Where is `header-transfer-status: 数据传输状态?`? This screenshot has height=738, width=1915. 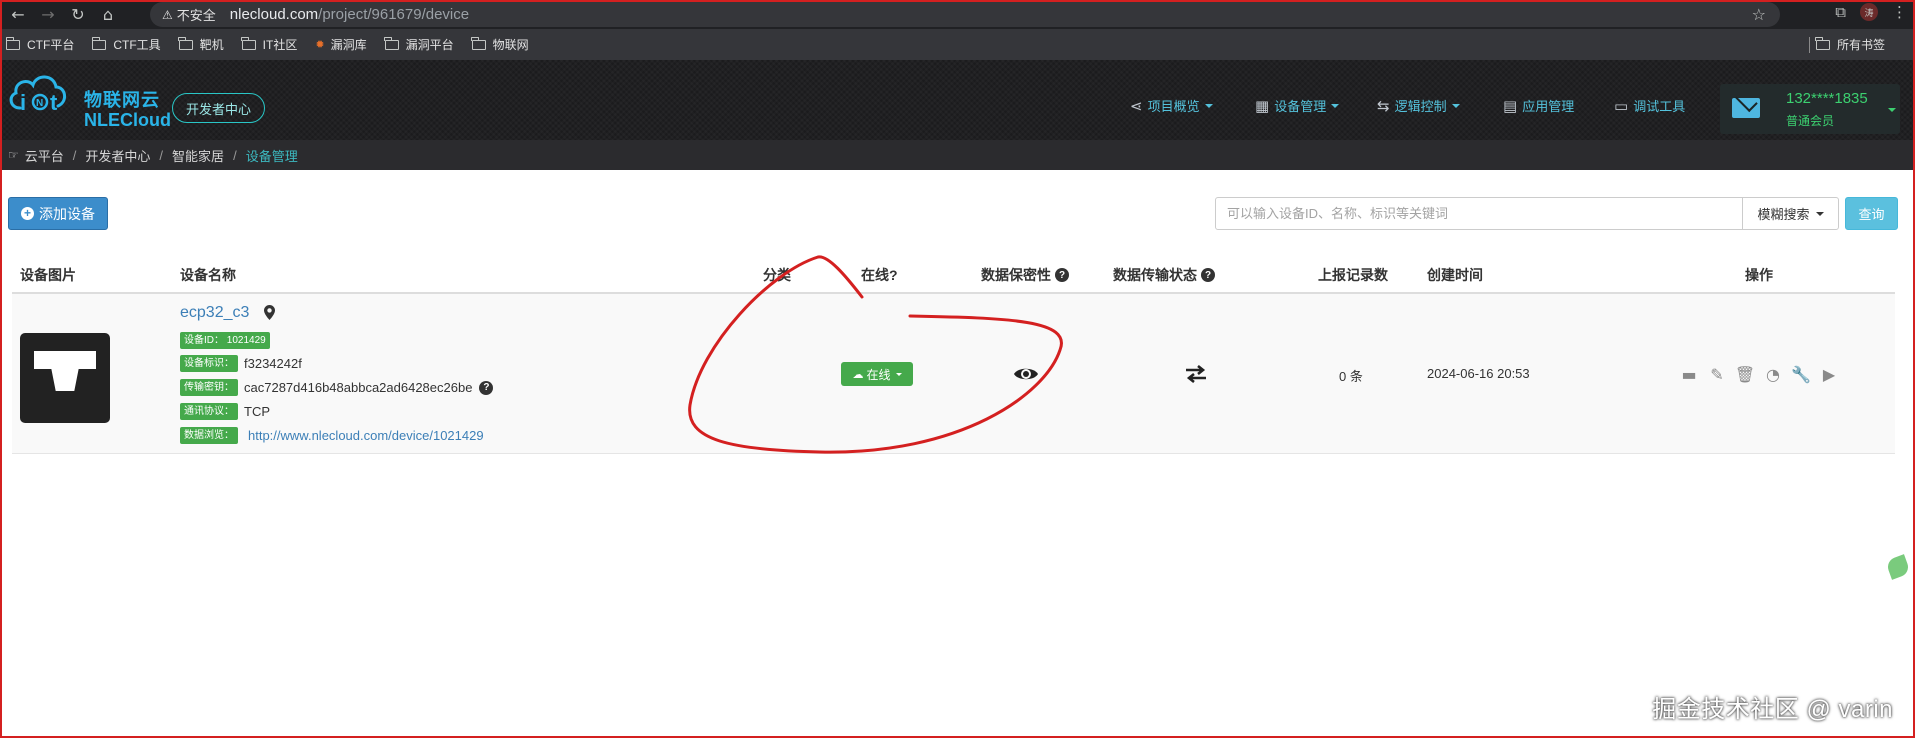 header-transfer-status: 数据传输状态? is located at coordinates (1164, 275).